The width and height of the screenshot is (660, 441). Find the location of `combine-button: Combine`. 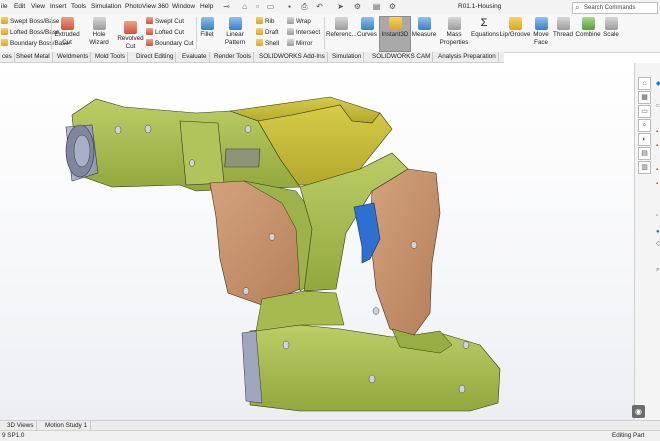

combine-button: Combine is located at coordinates (588, 28).